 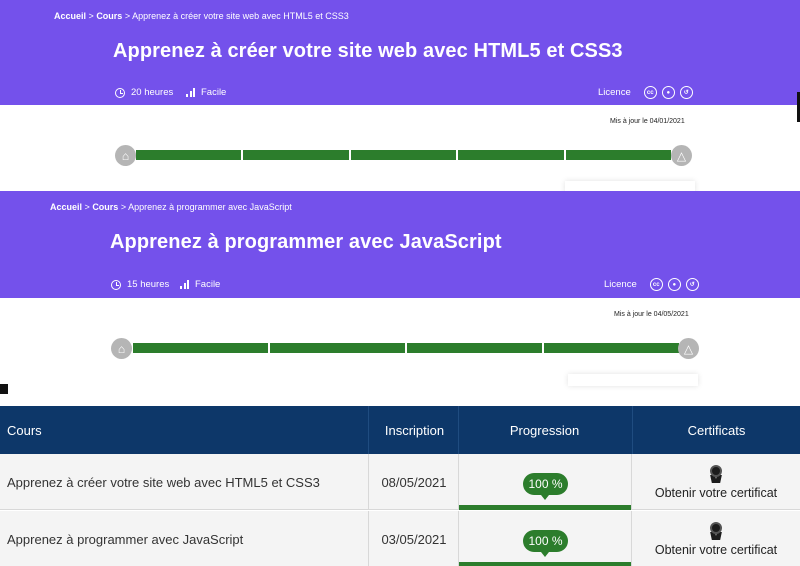 I want to click on course-title: Apprenez à programmer avec JavaScript, so click(x=306, y=242).